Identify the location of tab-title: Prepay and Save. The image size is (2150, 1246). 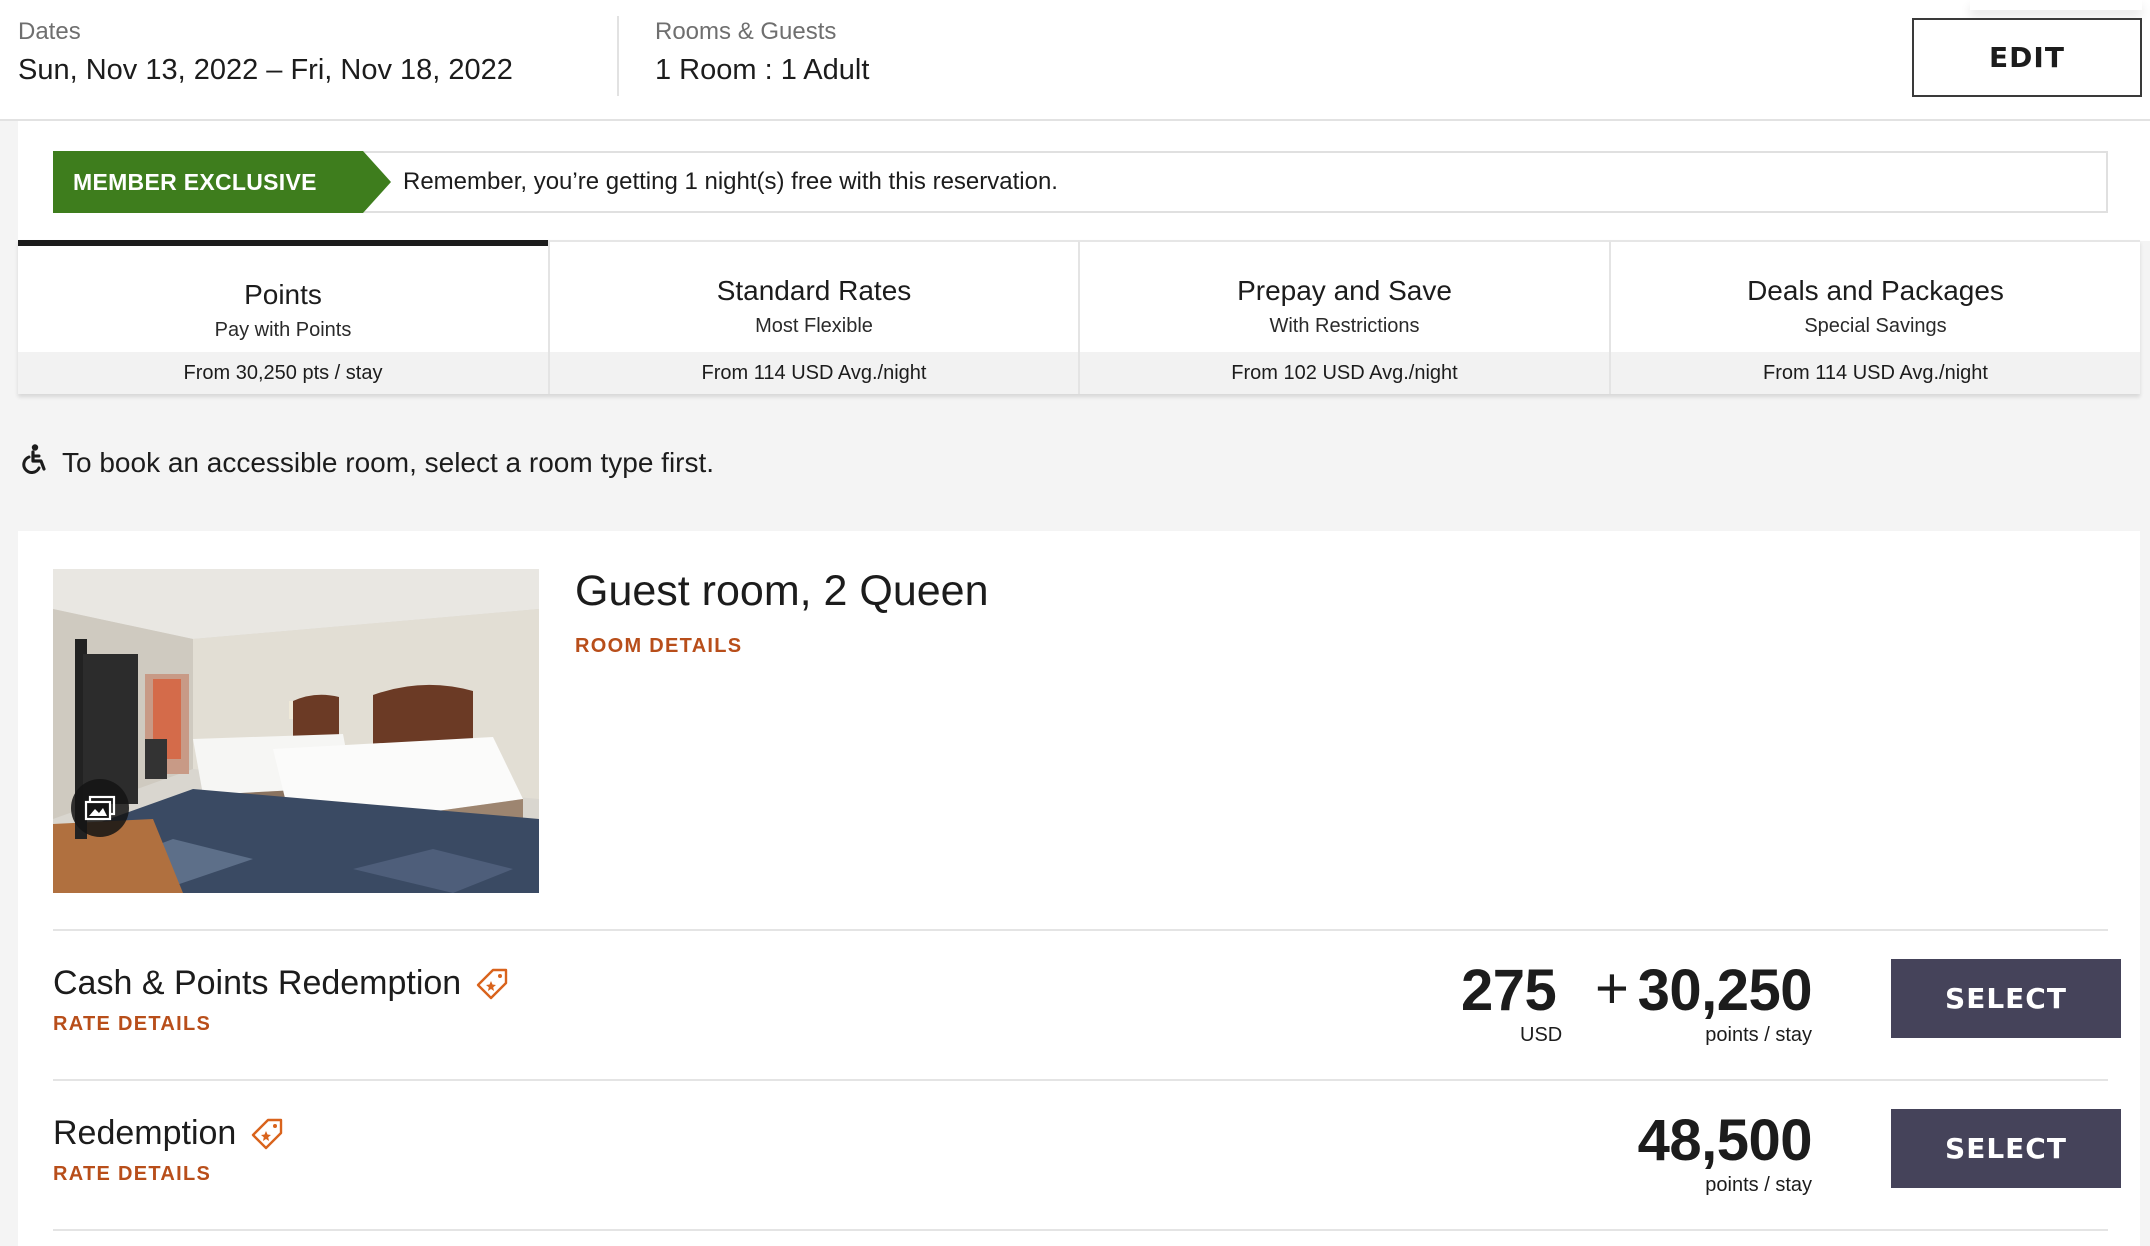
(1344, 290).